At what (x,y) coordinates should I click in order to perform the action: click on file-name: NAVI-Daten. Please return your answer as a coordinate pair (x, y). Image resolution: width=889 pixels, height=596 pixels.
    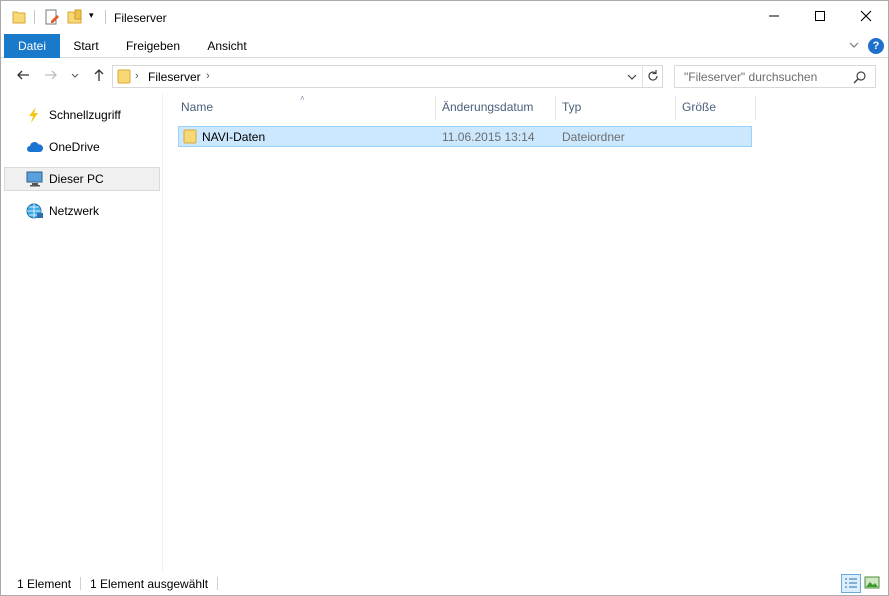
    Looking at the image, I should click on (234, 137).